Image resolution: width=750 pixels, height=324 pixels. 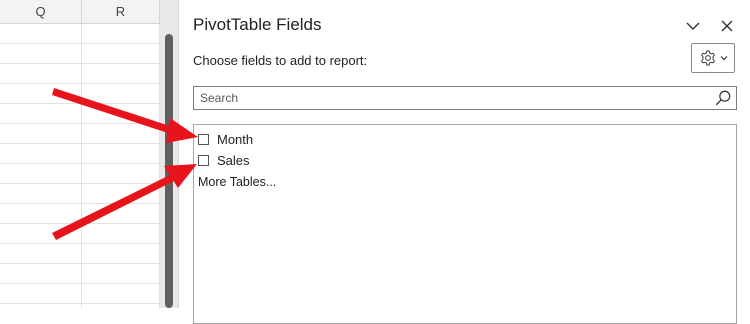 I want to click on choose-fields-label: Choose fields to add to report:, so click(x=280, y=60).